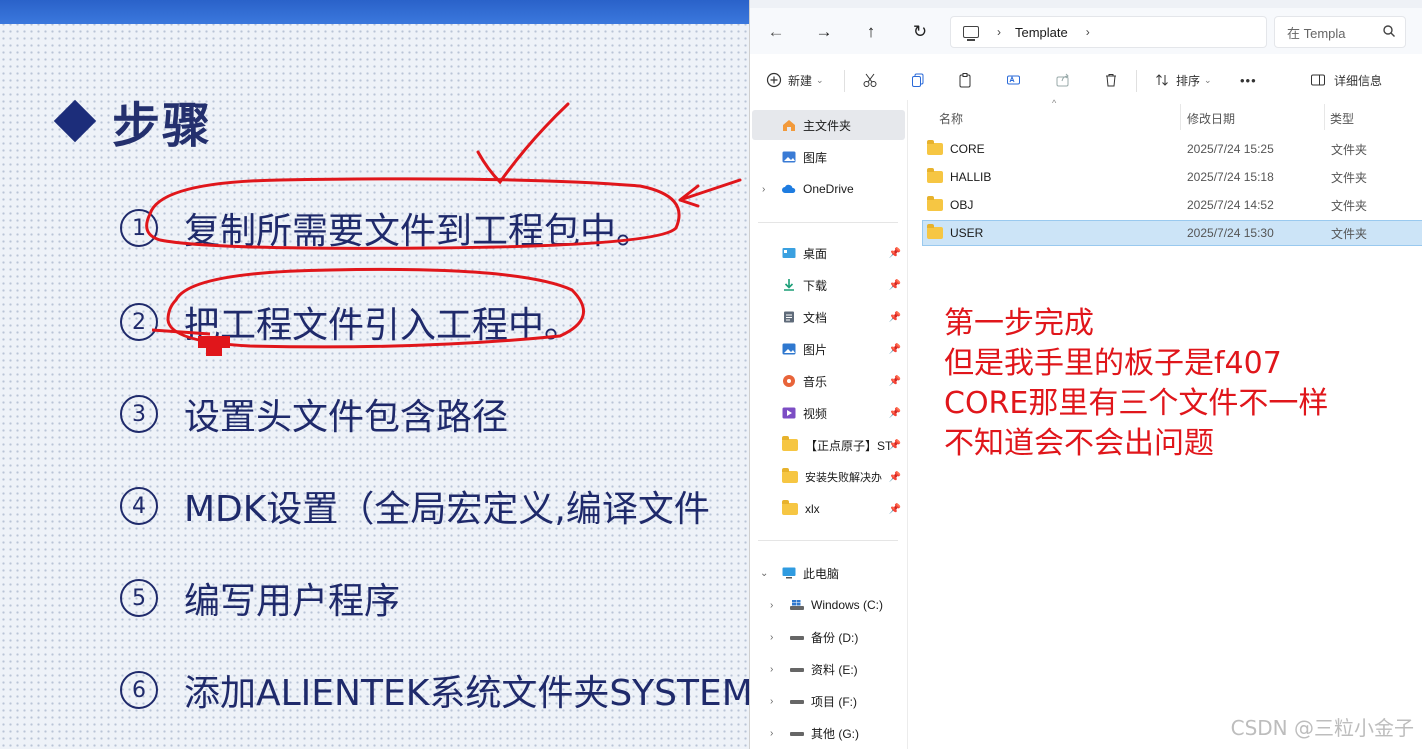 Image resolution: width=1422 pixels, height=749 pixels. What do you see at coordinates (1172, 177) in the screenshot?
I see `file-row-hallib: HALLIB 2025/7/24 15:18 文件夹` at bounding box center [1172, 177].